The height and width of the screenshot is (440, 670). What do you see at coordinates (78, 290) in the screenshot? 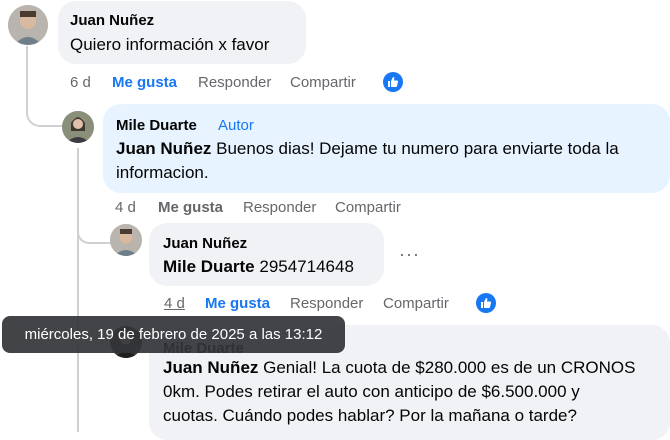
I see `thread-line-replies` at bounding box center [78, 290].